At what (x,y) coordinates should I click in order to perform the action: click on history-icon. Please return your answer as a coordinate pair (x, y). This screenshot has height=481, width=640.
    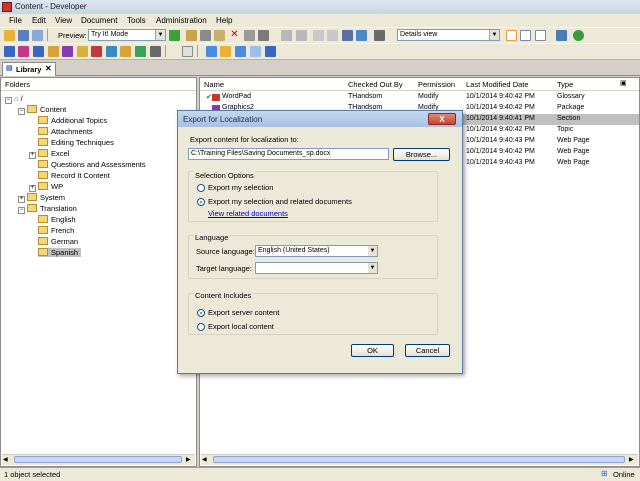
    Looking at the image, I should click on (255, 51).